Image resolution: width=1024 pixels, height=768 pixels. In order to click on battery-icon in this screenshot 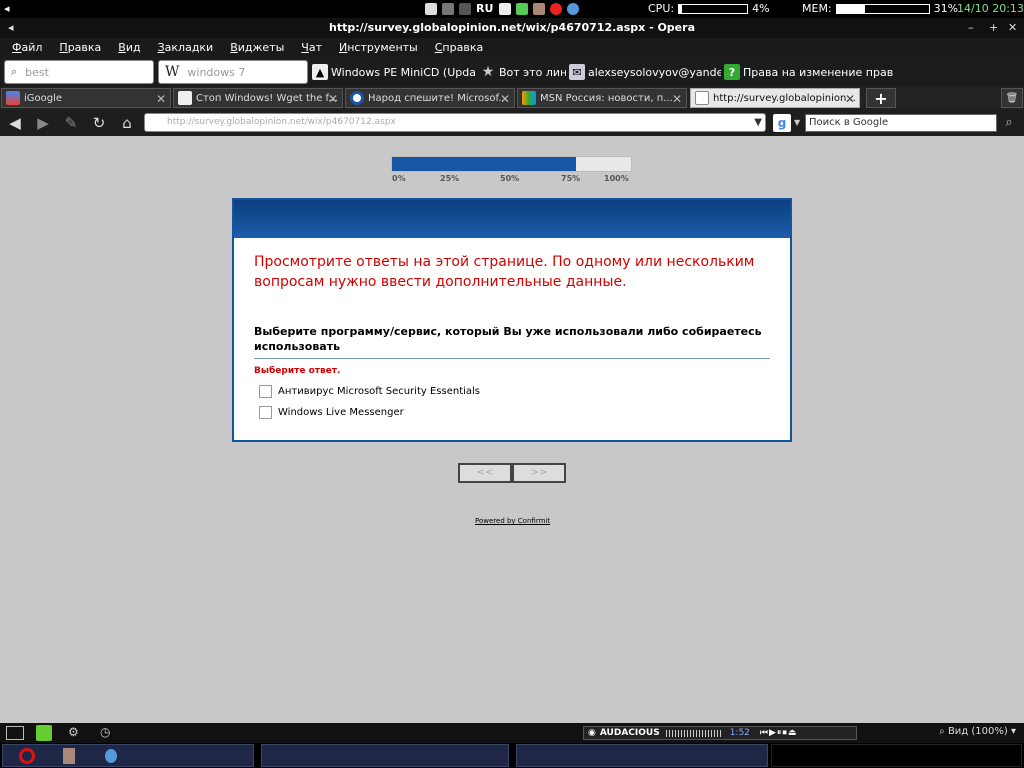, I will do `click(448, 9)`.